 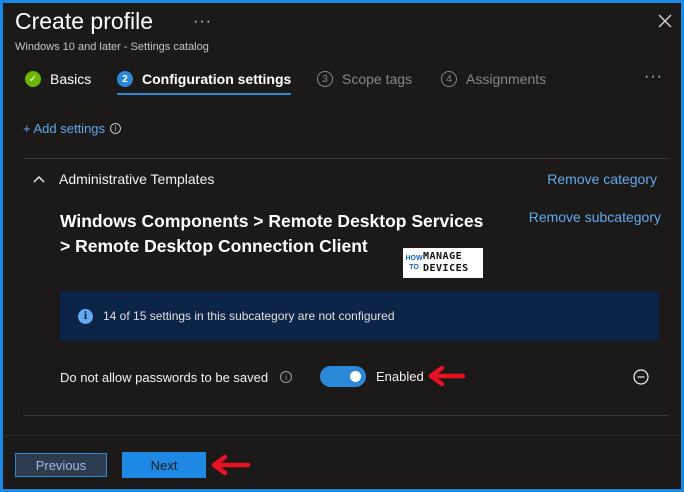 I want to click on remove-category-link: Remove category, so click(x=602, y=179).